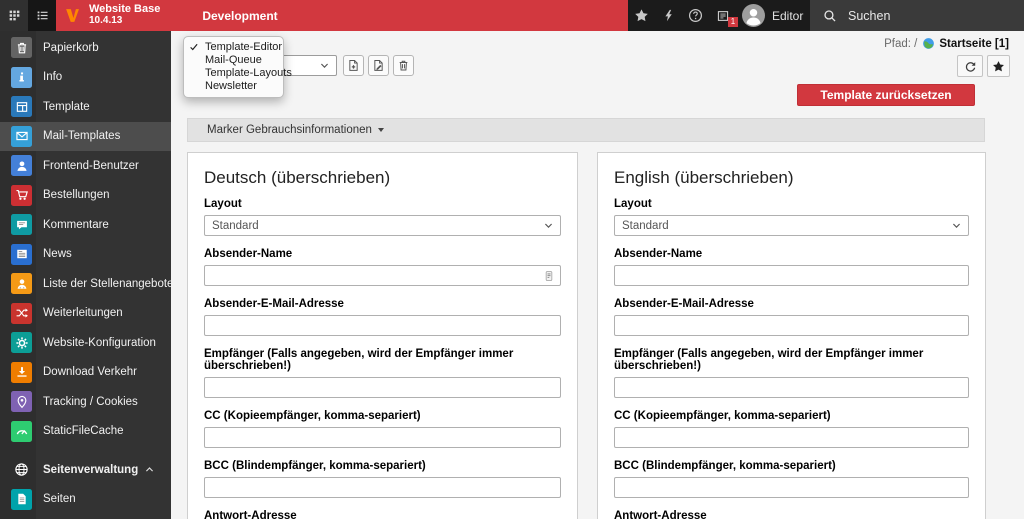  Describe the element at coordinates (91, 165) in the screenshot. I see `sidebar-item-label: Frontend-Benutzer` at that location.